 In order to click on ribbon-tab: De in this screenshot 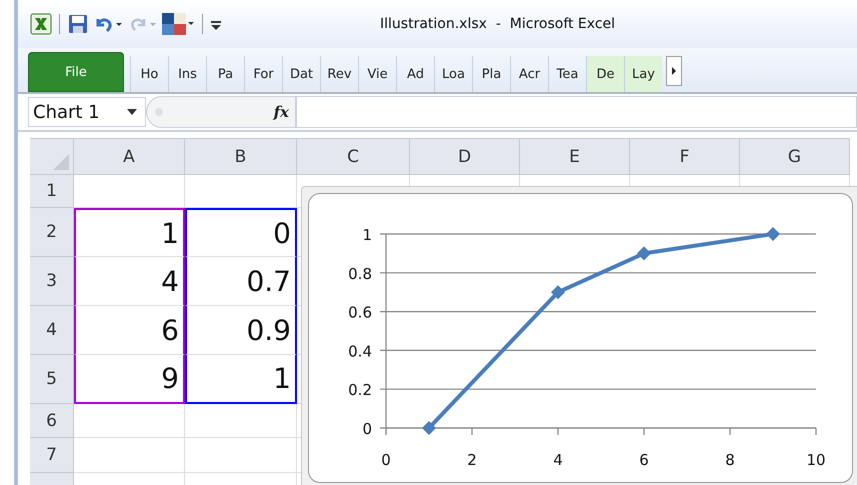, I will do `click(605, 74)`.